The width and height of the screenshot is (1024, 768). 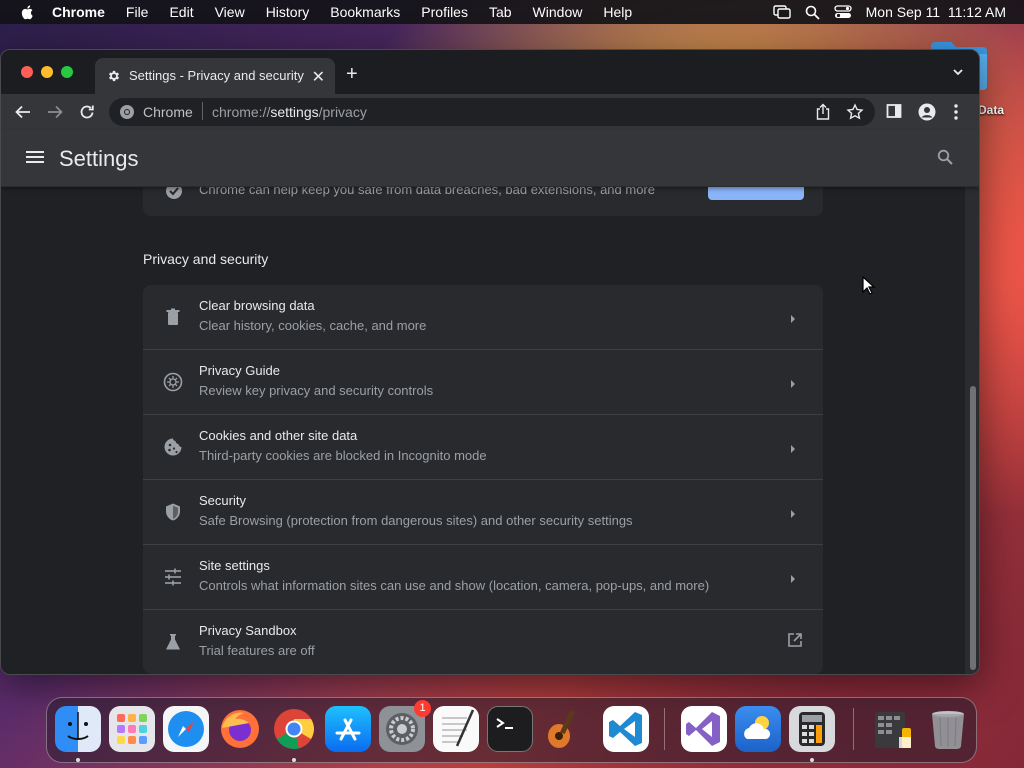 What do you see at coordinates (812, 12) in the screenshot?
I see `spotlight-search-icon` at bounding box center [812, 12].